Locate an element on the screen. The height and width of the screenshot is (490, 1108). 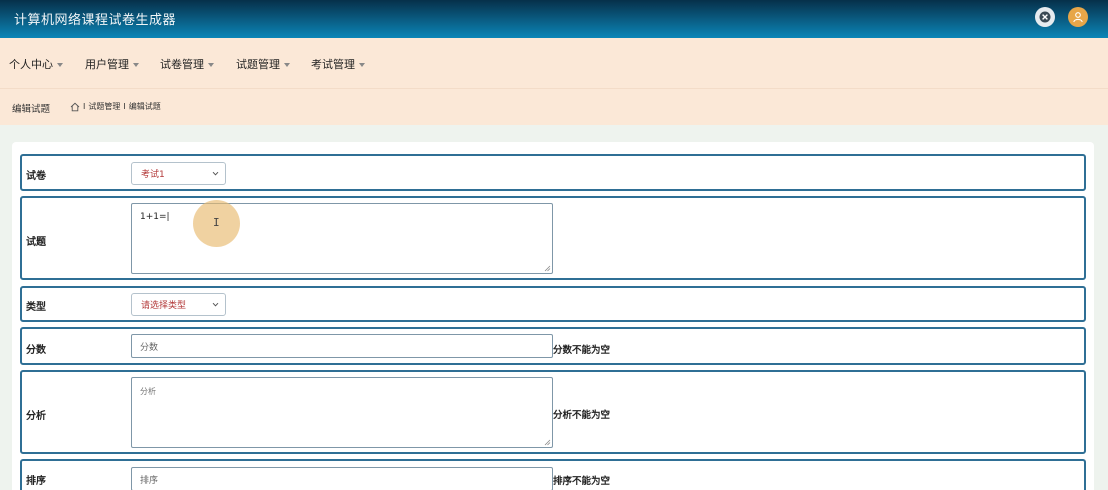
text-cursor-icon: I is located at coordinates (216, 222).